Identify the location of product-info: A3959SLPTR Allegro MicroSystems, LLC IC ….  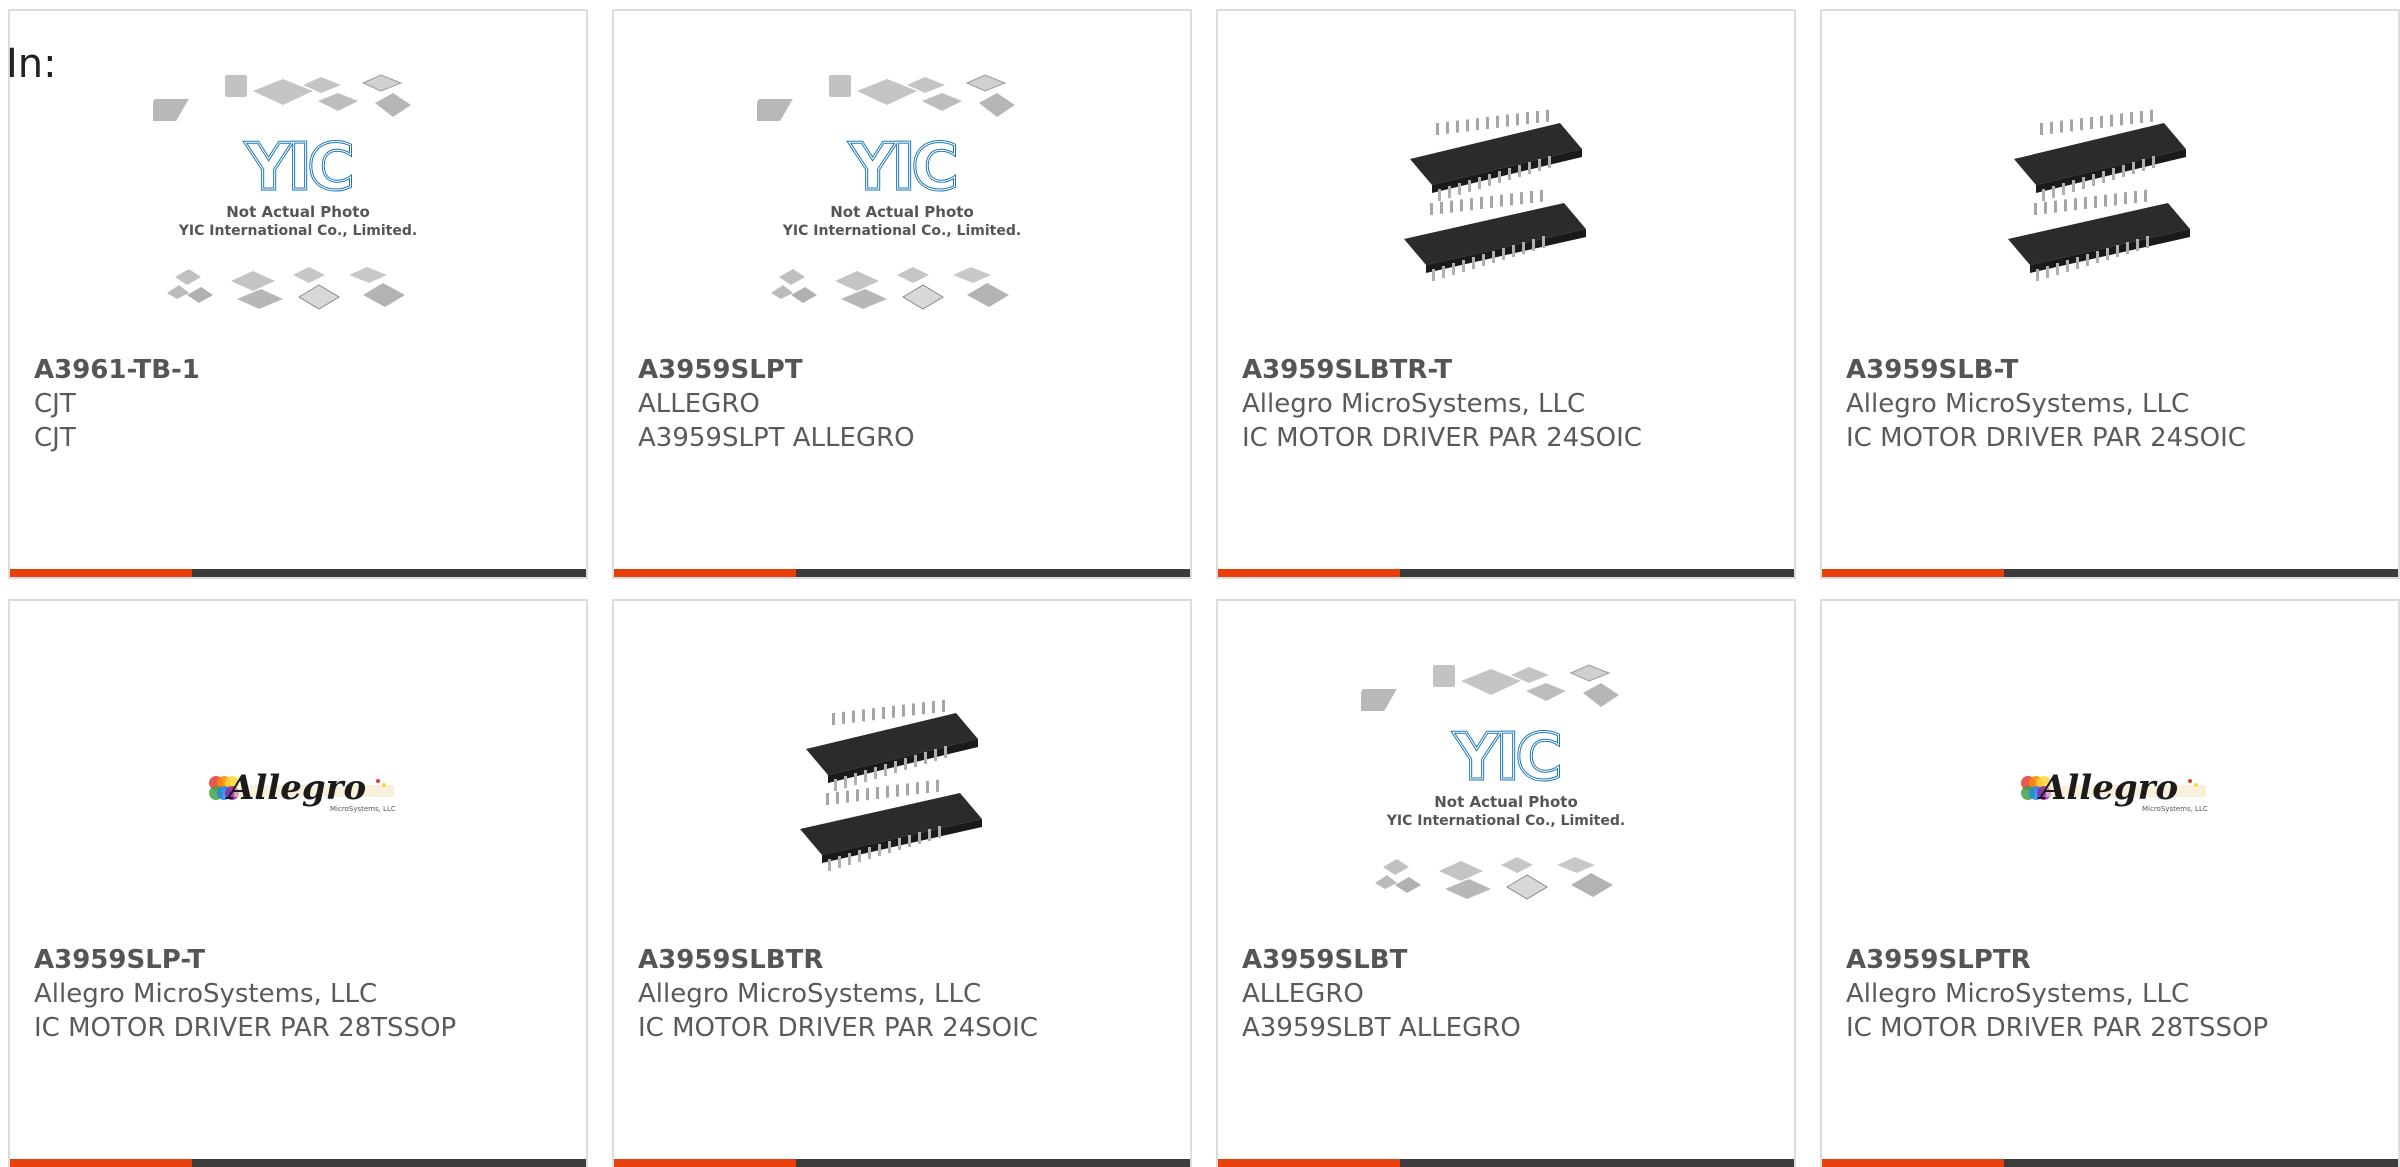
(2114, 994).